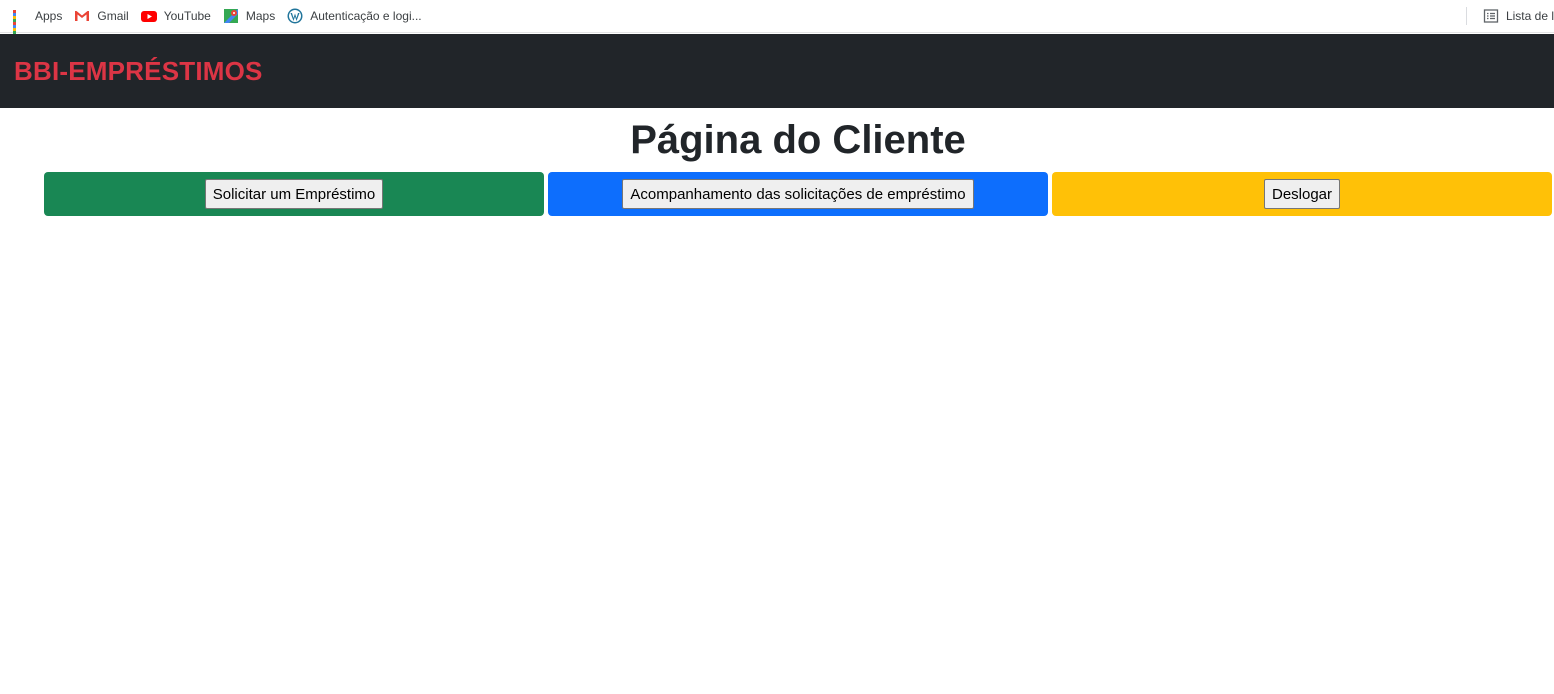 This screenshot has height=694, width=1554. What do you see at coordinates (20, 22) in the screenshot?
I see `apps-grid-icon` at bounding box center [20, 22].